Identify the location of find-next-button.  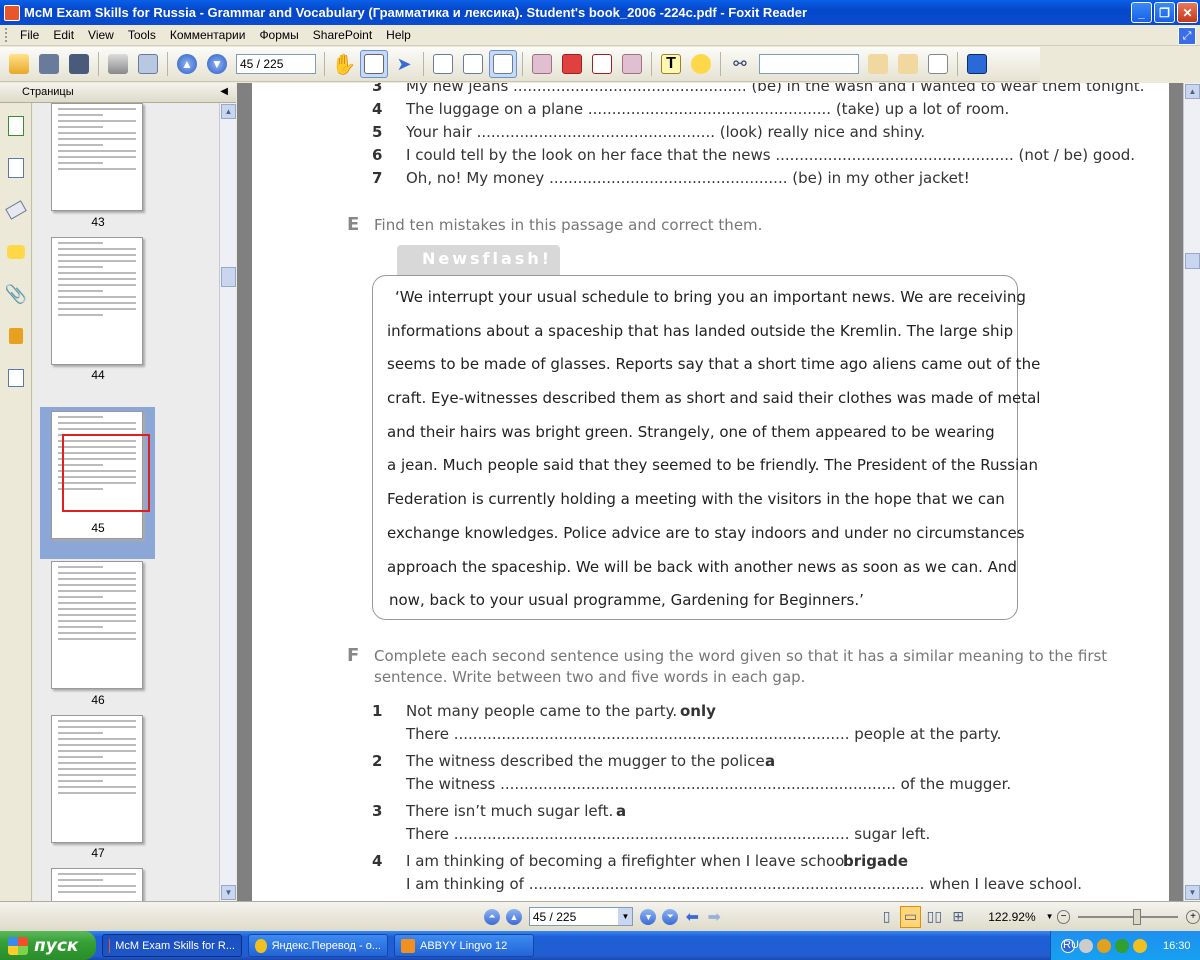
(908, 64).